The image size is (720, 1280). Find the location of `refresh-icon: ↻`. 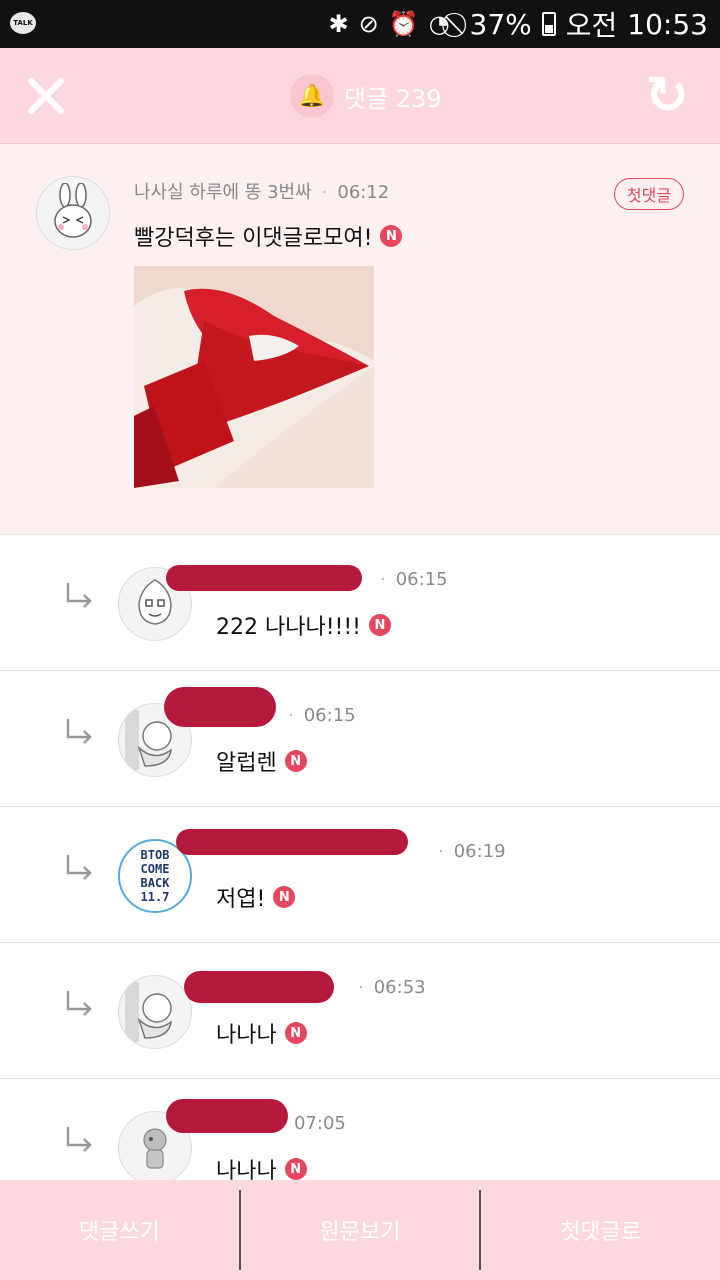

refresh-icon: ↻ is located at coordinates (667, 96).